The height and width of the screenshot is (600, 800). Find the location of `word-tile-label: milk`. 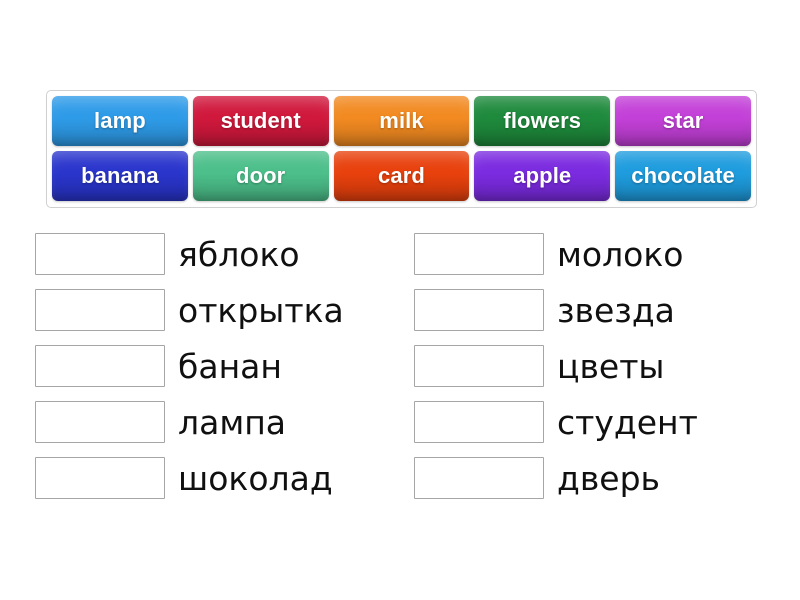

word-tile-label: milk is located at coordinates (401, 120).